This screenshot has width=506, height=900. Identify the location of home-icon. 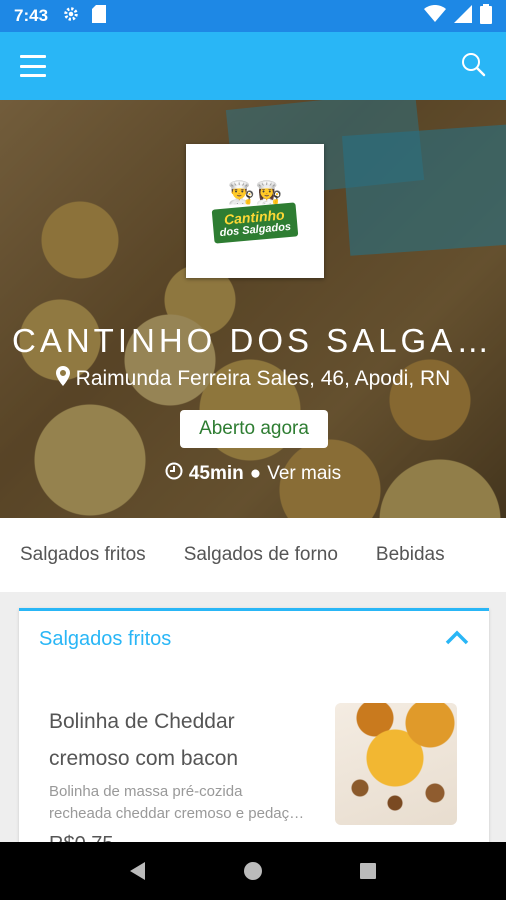
(253, 871).